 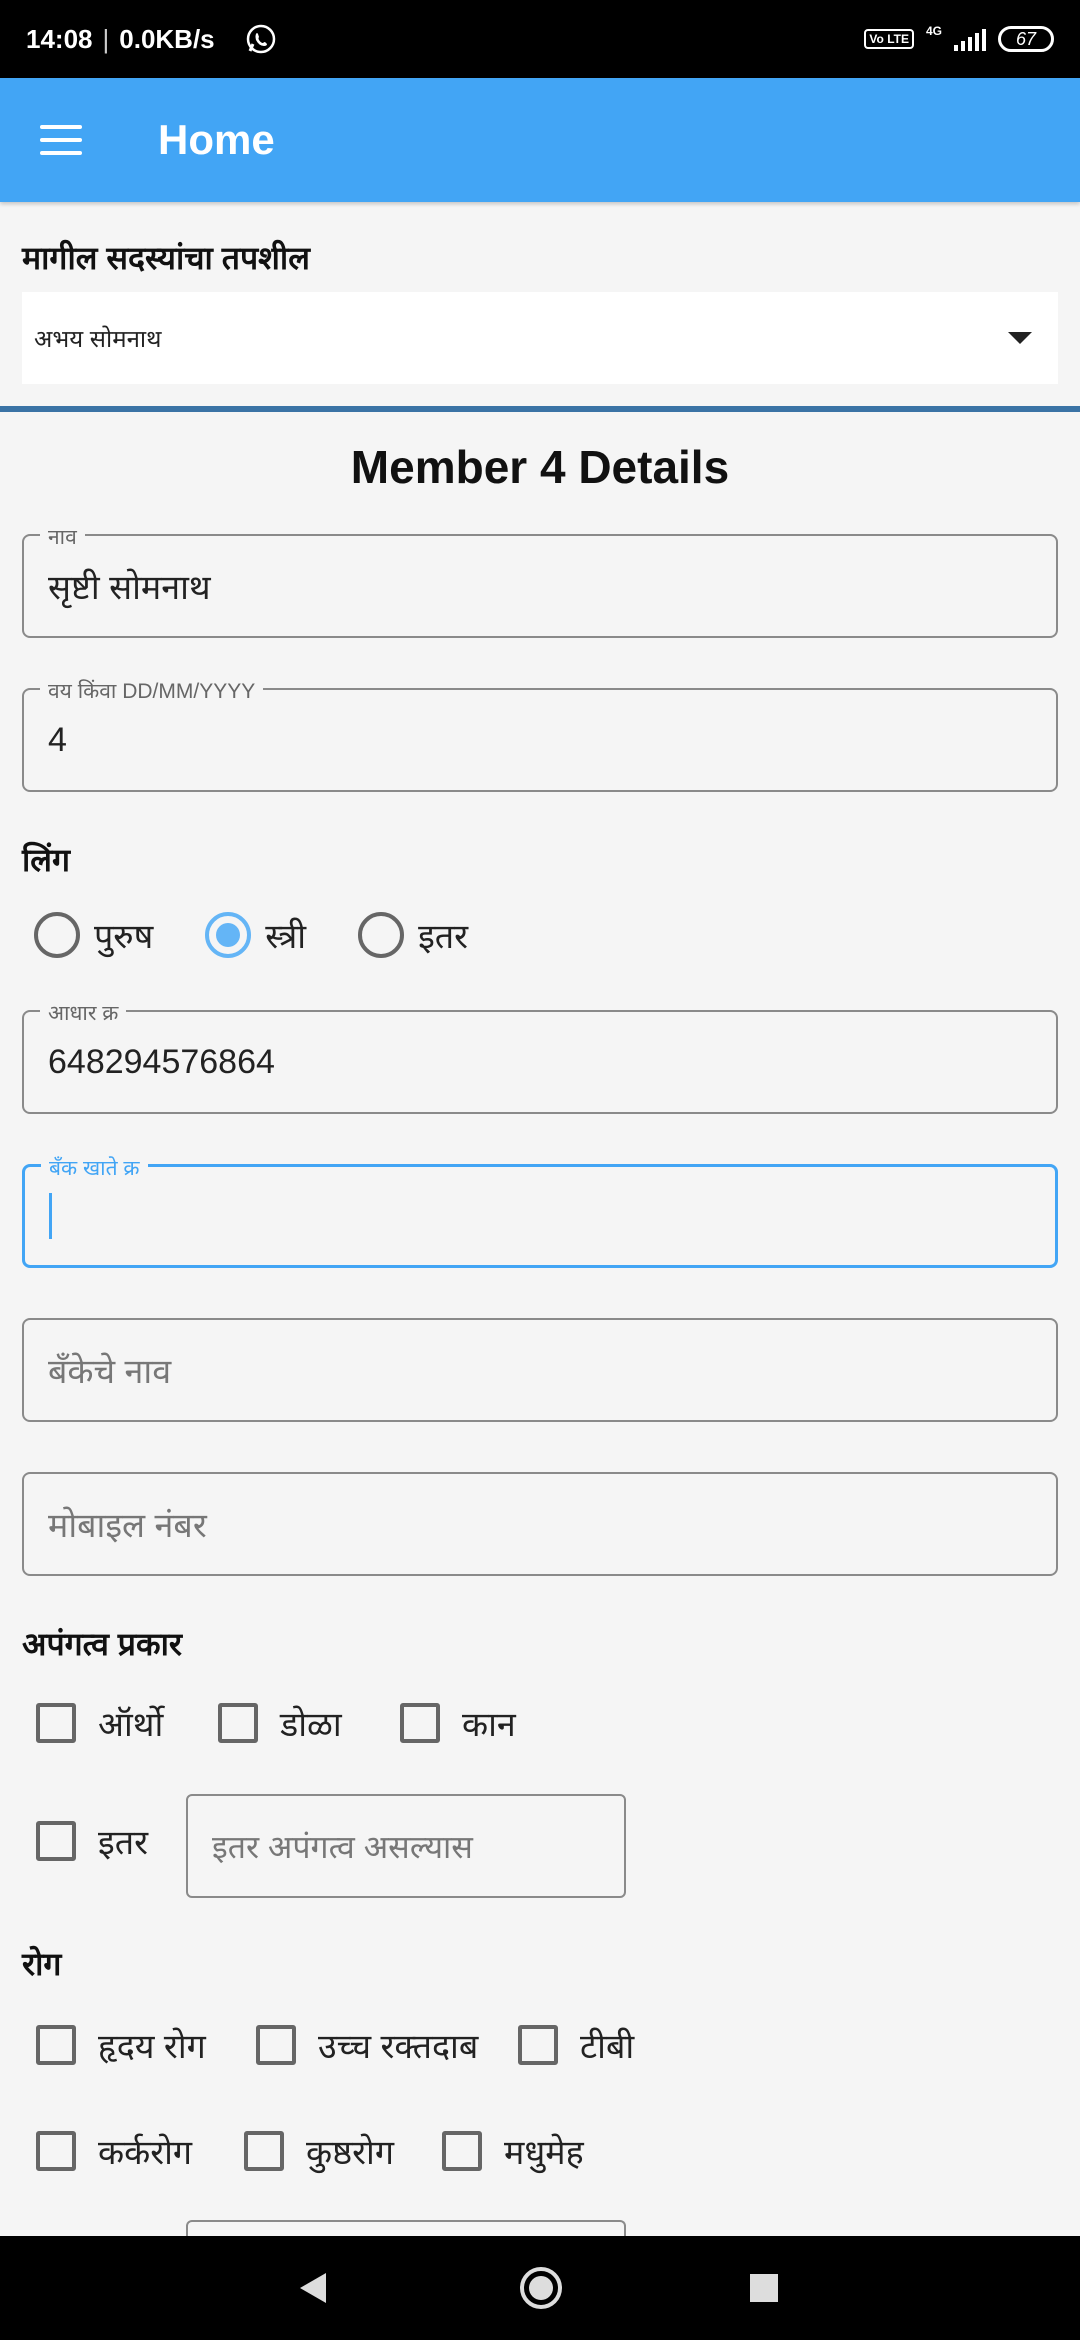 I want to click on disease-diabetes-checkbox: मधुमेह, so click(x=513, y=2151).